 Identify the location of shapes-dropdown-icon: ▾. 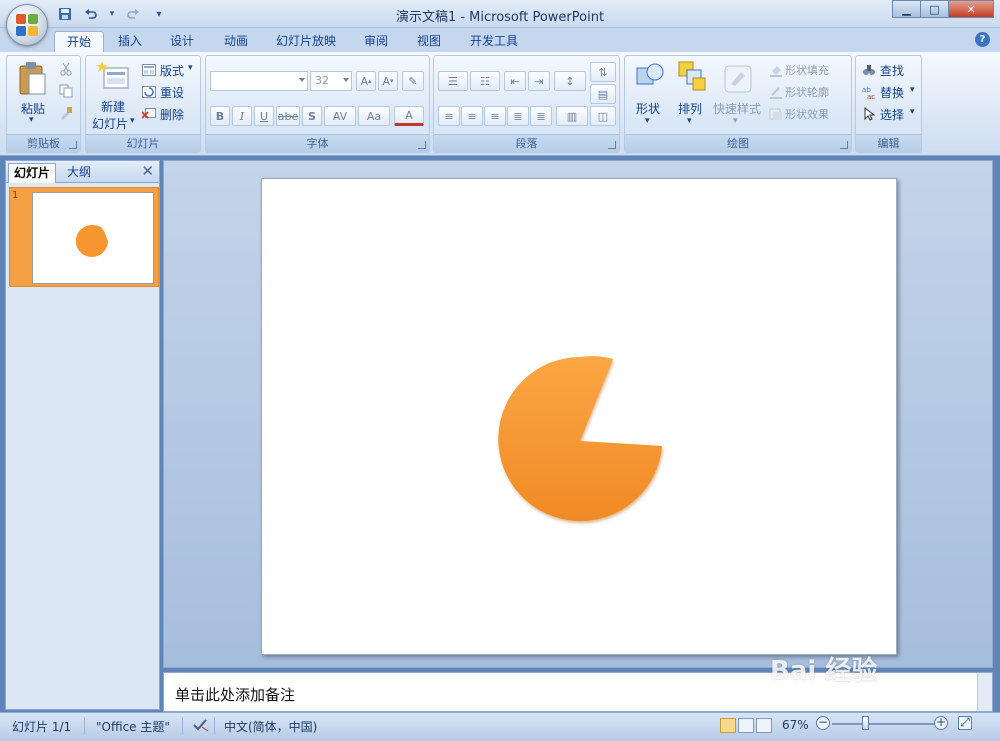
(647, 121).